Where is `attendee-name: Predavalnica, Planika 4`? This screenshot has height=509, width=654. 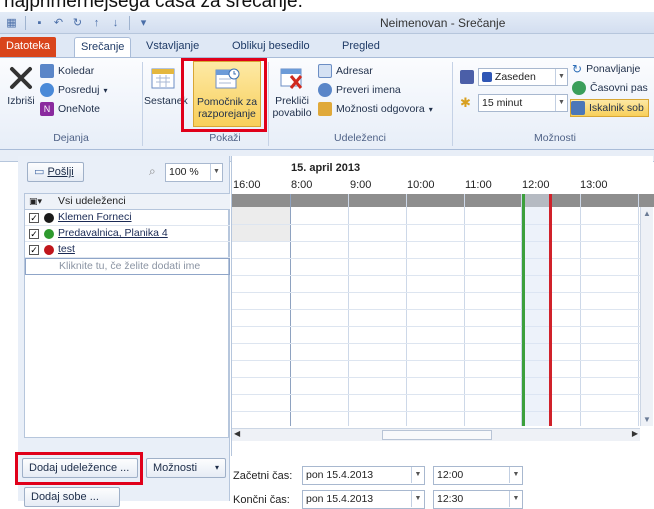
attendee-name: Predavalnica, Planika 4 is located at coordinates (113, 233).